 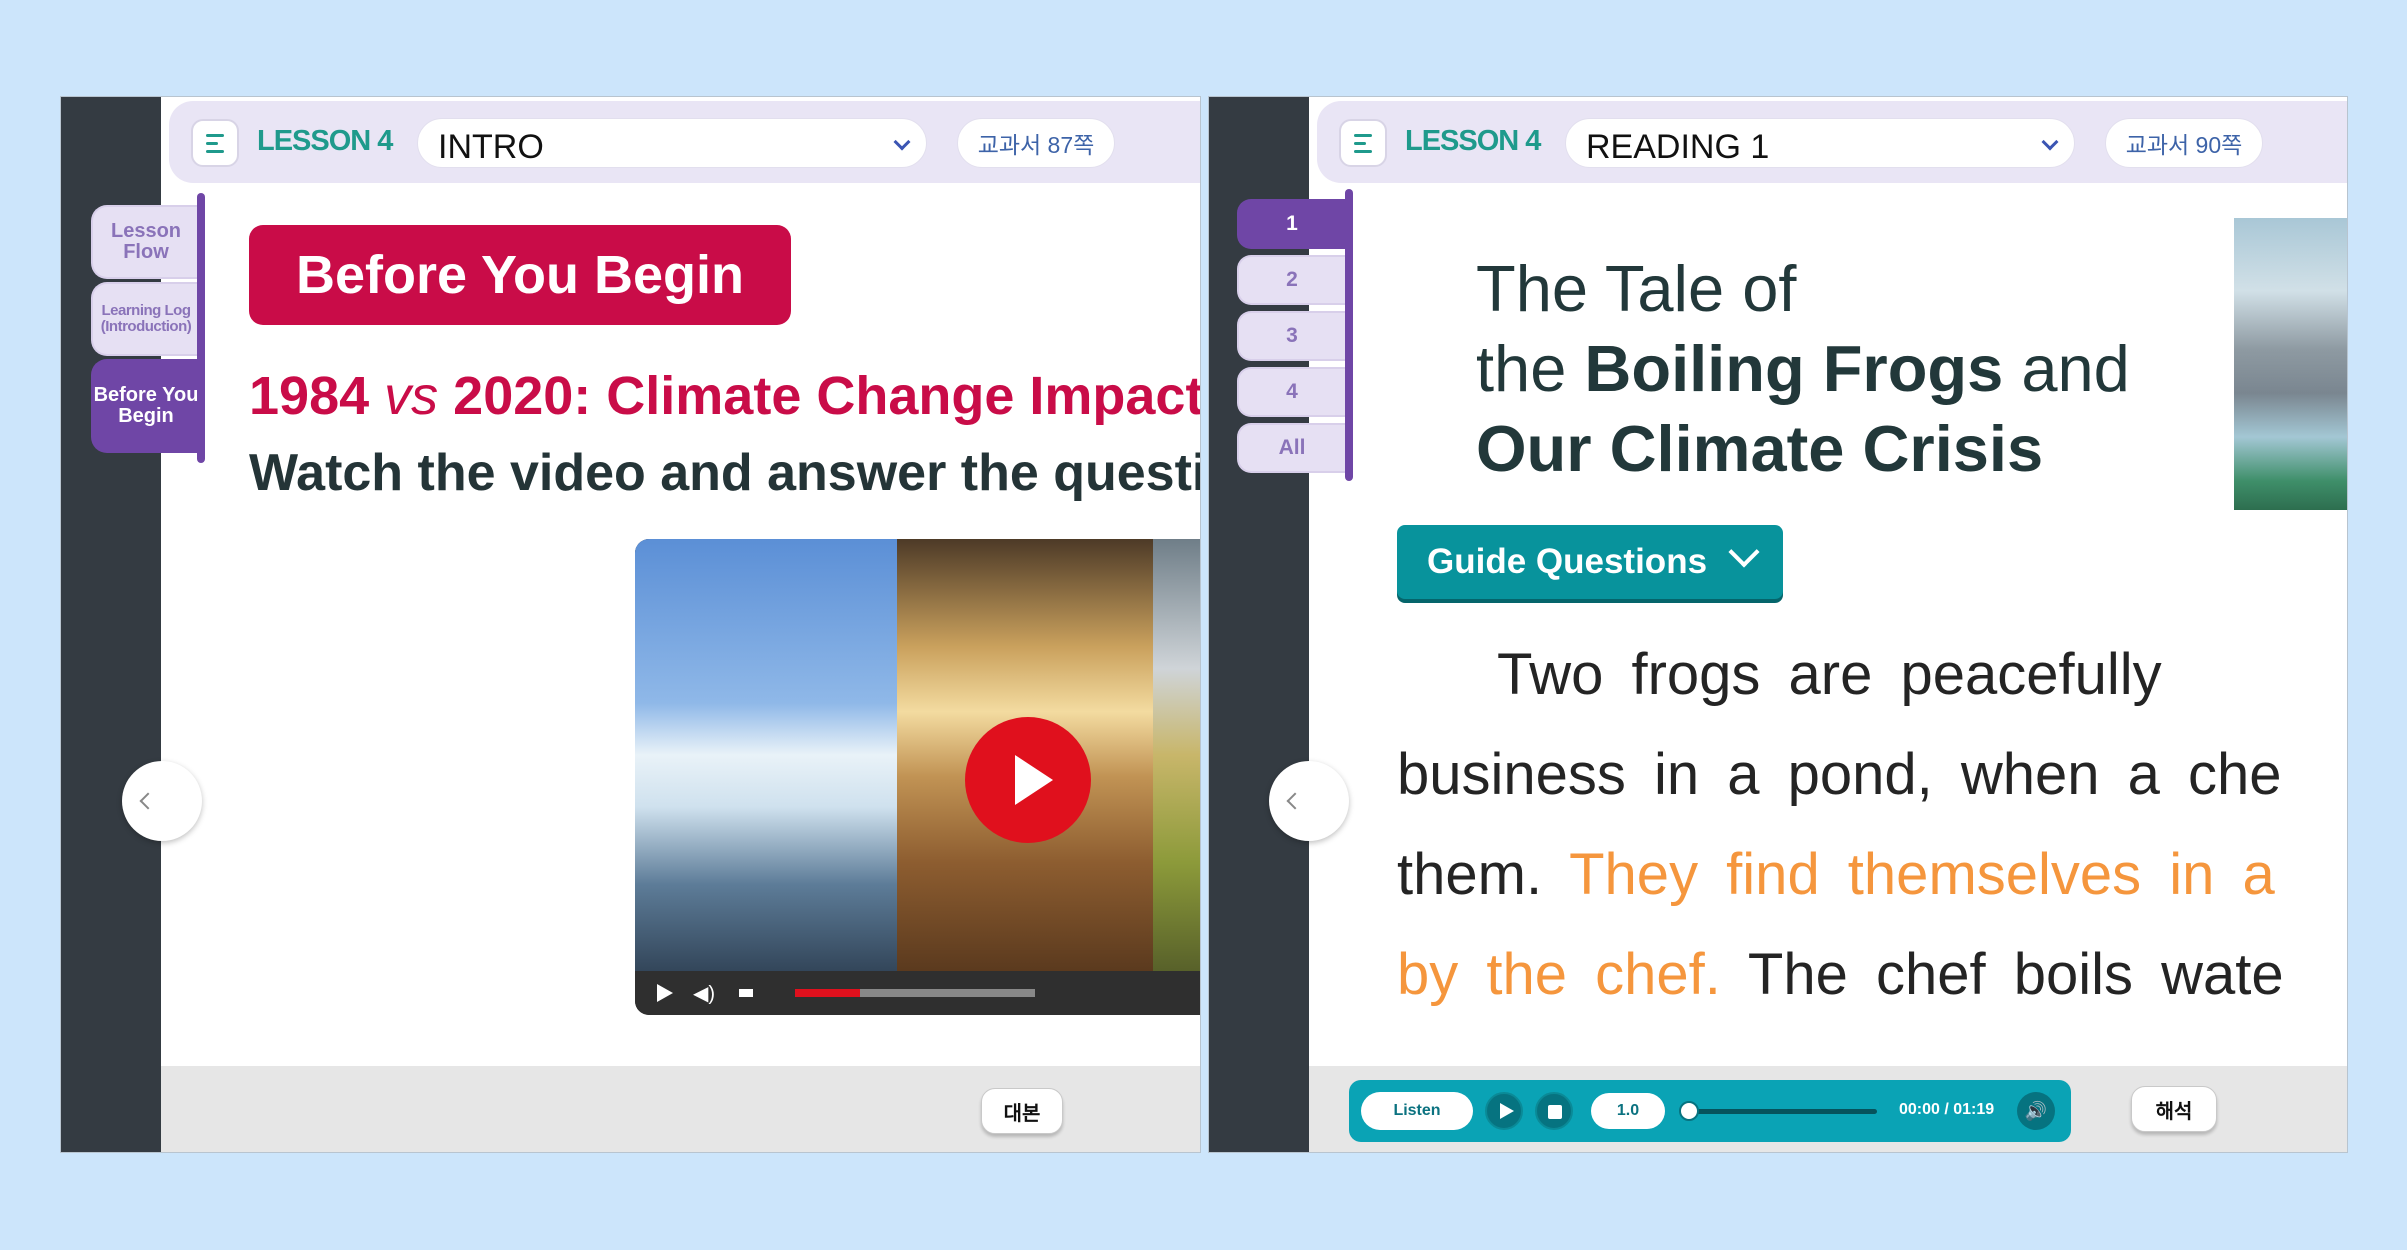 What do you see at coordinates (2290, 364) in the screenshot?
I see `frog-pond-illustration` at bounding box center [2290, 364].